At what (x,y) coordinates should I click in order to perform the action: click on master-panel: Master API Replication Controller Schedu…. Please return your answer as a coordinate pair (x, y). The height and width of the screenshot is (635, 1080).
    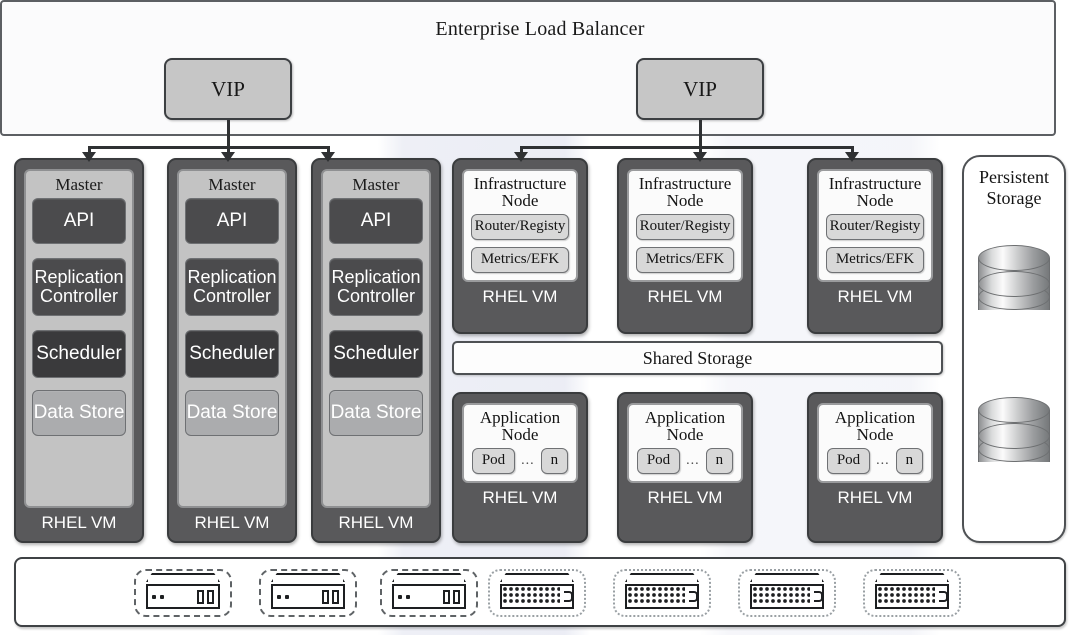
    Looking at the image, I should click on (232, 338).